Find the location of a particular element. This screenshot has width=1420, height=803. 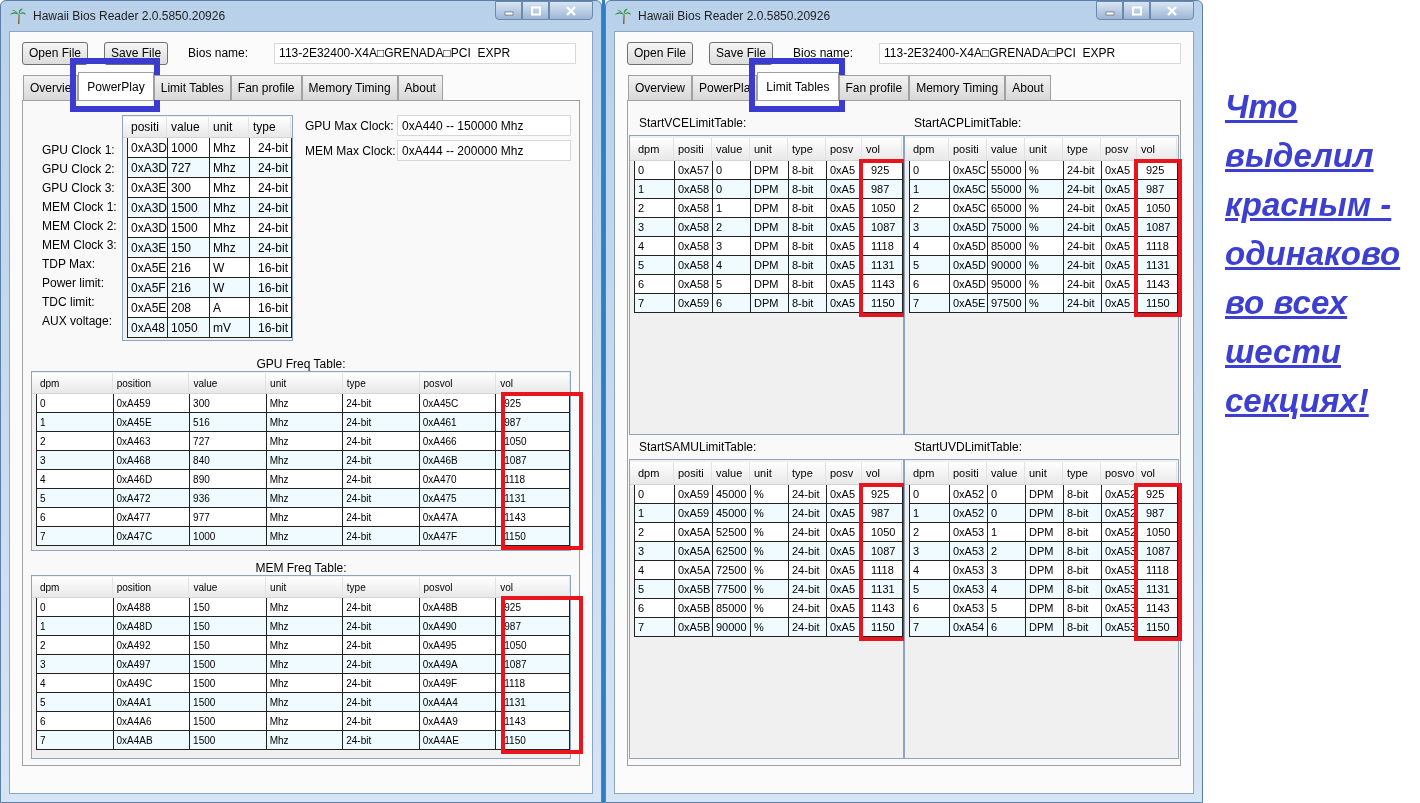

table-title: MEM Freq Table: is located at coordinates (301, 568).